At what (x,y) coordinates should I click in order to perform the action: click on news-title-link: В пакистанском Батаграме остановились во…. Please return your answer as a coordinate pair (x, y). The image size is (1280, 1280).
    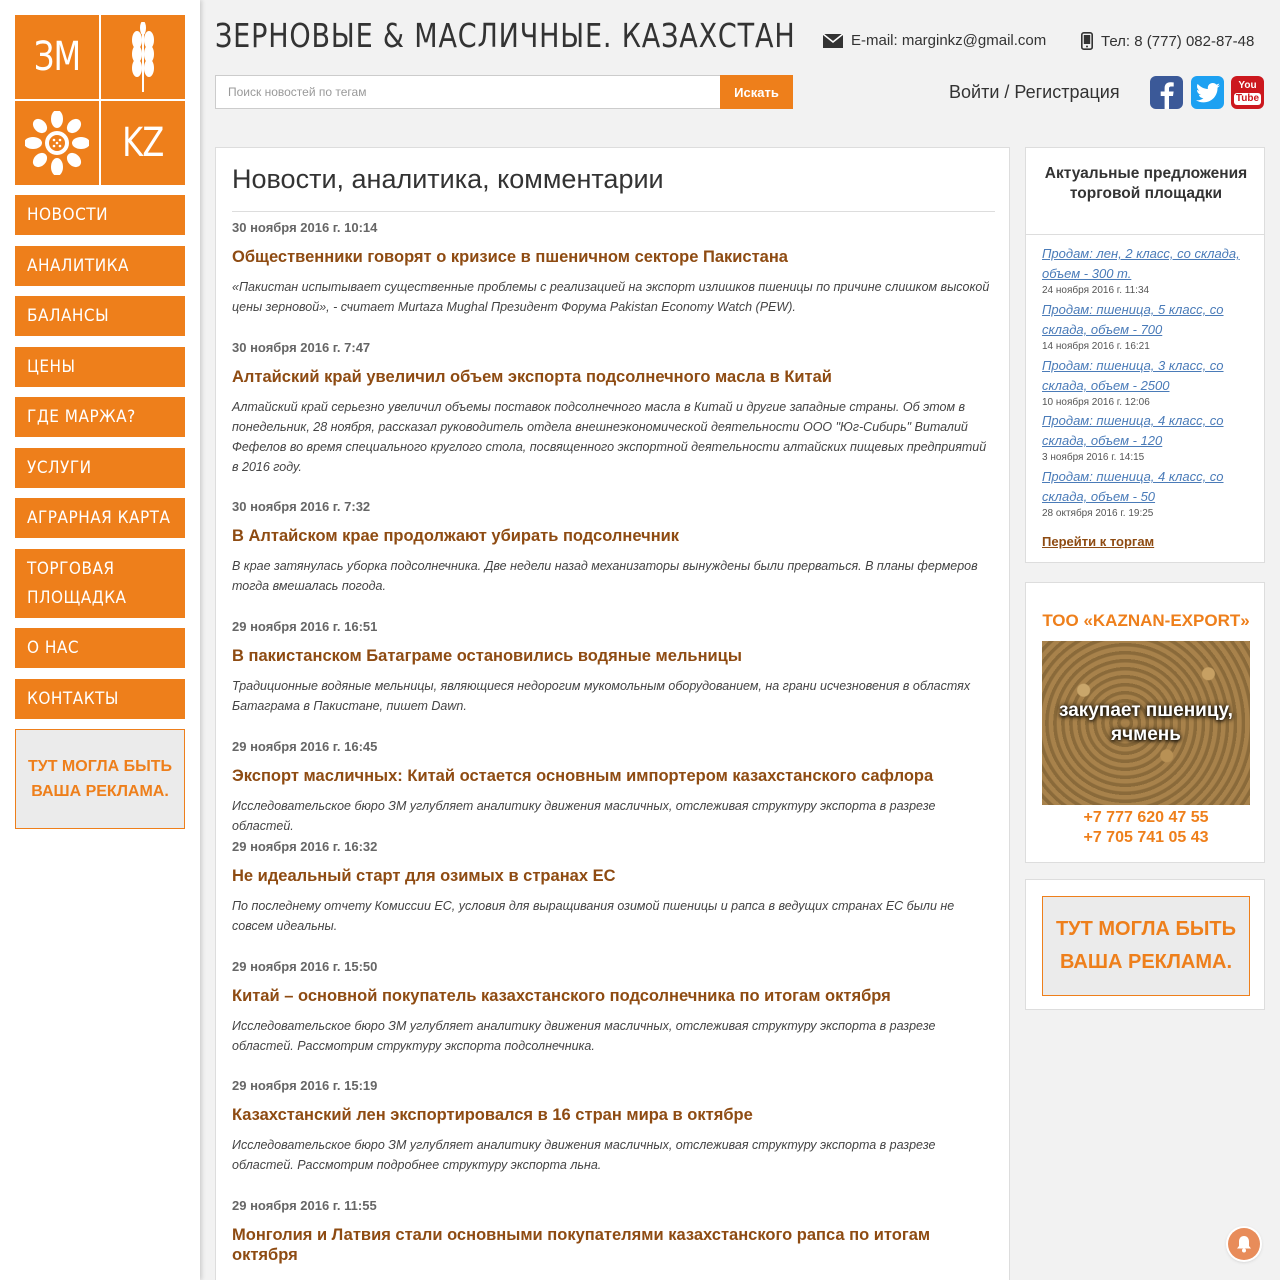
    Looking at the image, I should click on (613, 656).